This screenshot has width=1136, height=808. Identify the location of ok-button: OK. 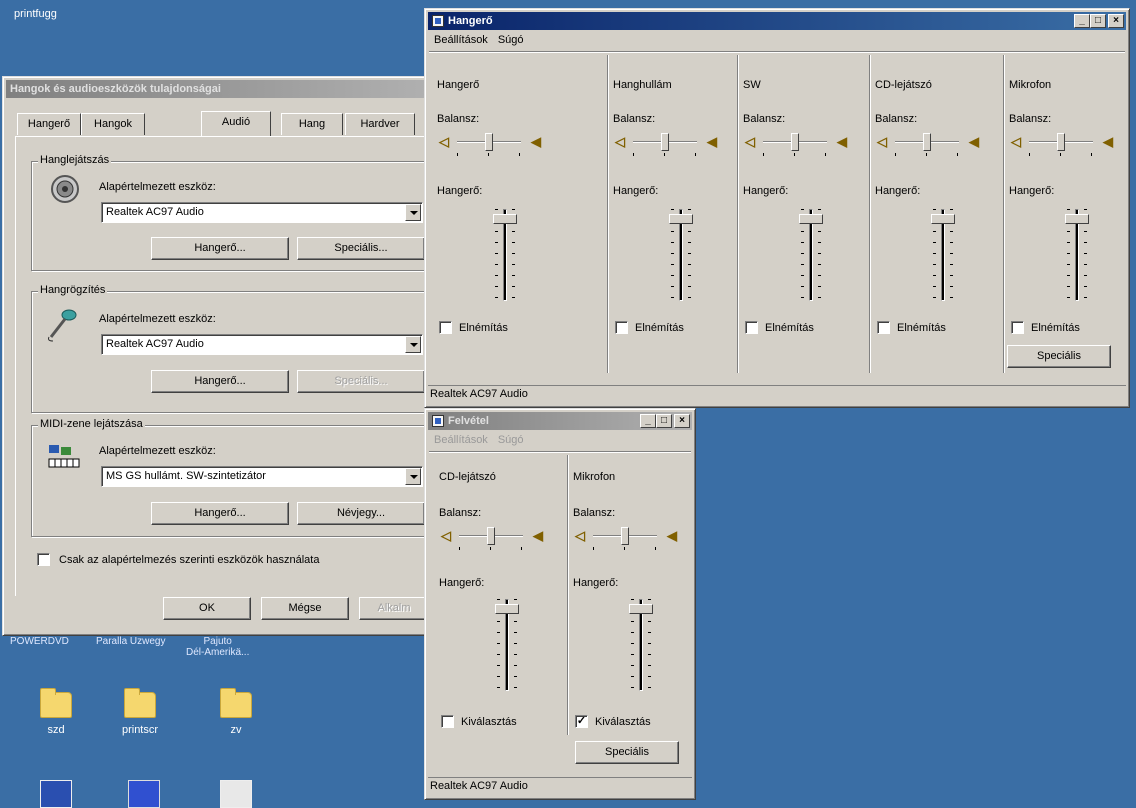
(207, 608).